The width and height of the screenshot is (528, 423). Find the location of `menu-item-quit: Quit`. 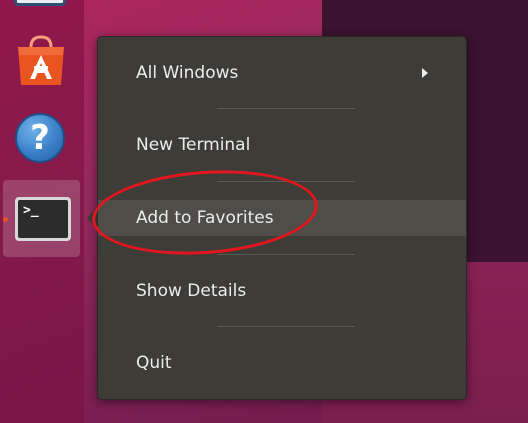

menu-item-quit: Quit is located at coordinates (282, 363).